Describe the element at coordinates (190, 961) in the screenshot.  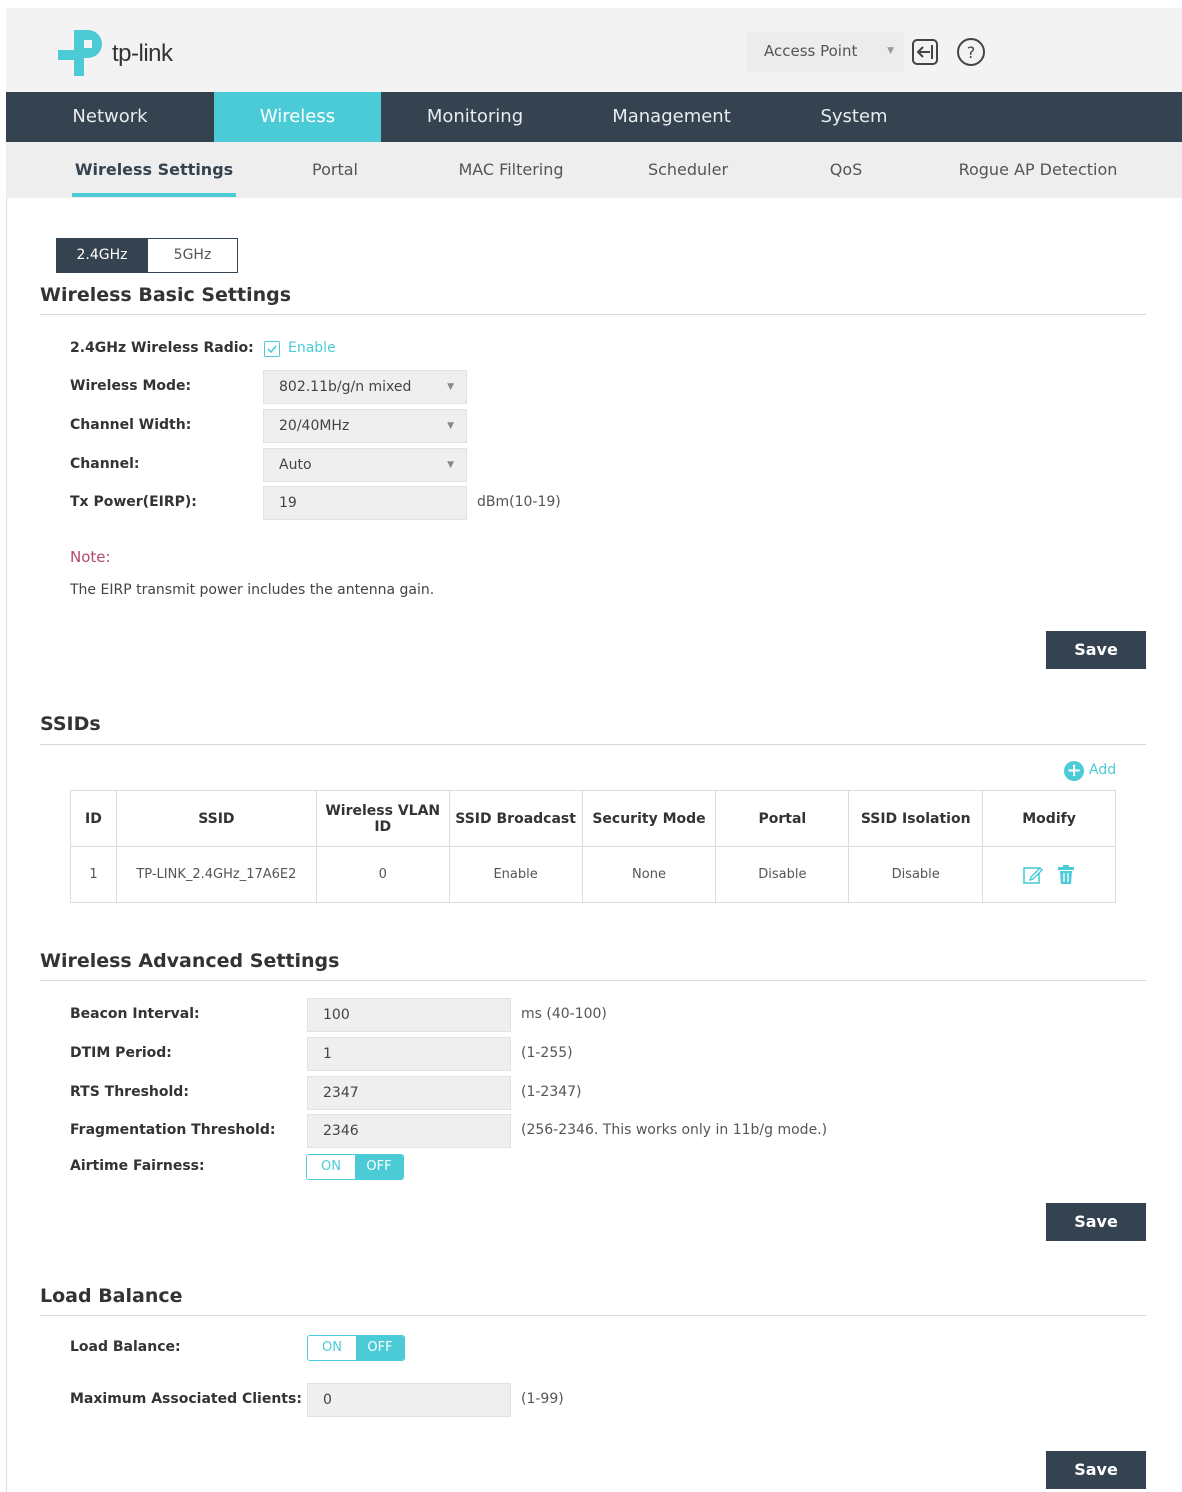
I see `section-title-advanced: Wireless Advanced Settings` at that location.